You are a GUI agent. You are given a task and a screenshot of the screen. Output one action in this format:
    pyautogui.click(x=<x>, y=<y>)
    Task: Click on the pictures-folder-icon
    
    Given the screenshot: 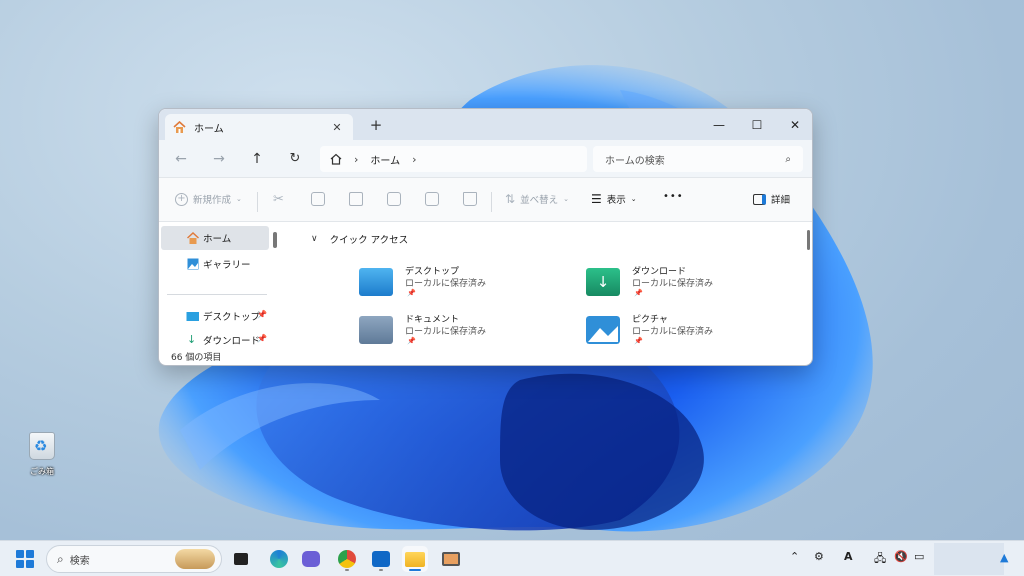 What is the action you would take?
    pyautogui.click(x=603, y=330)
    